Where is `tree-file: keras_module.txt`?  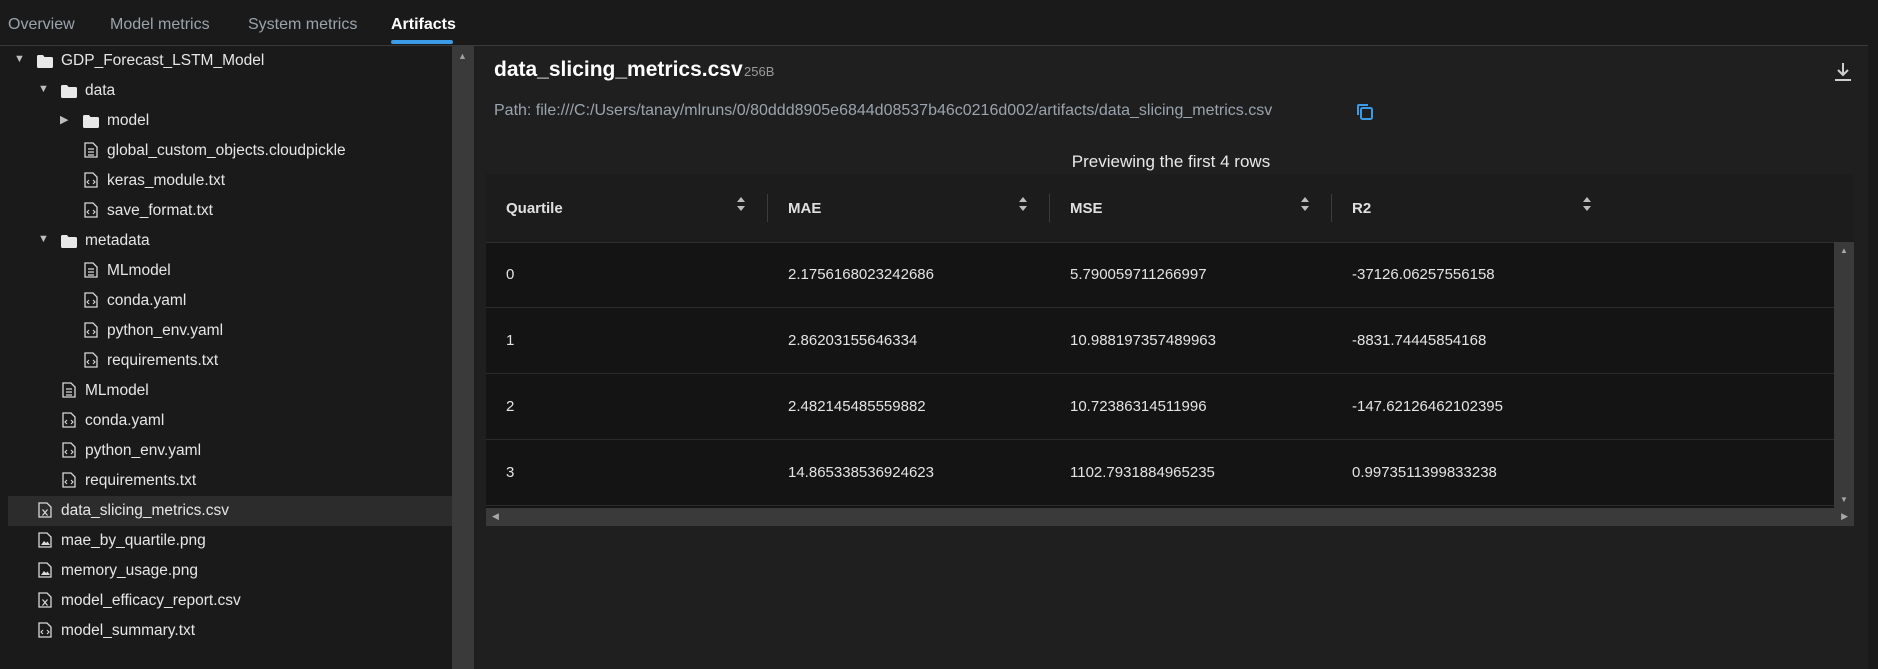 tree-file: keras_module.txt is located at coordinates (230, 181).